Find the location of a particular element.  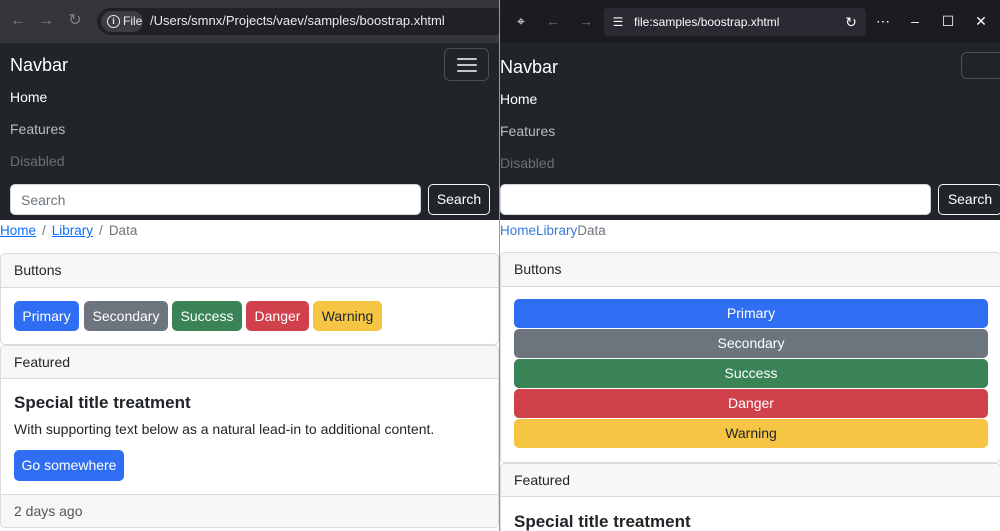

breadcrumb: HomeLibraryData is located at coordinates (553, 230).